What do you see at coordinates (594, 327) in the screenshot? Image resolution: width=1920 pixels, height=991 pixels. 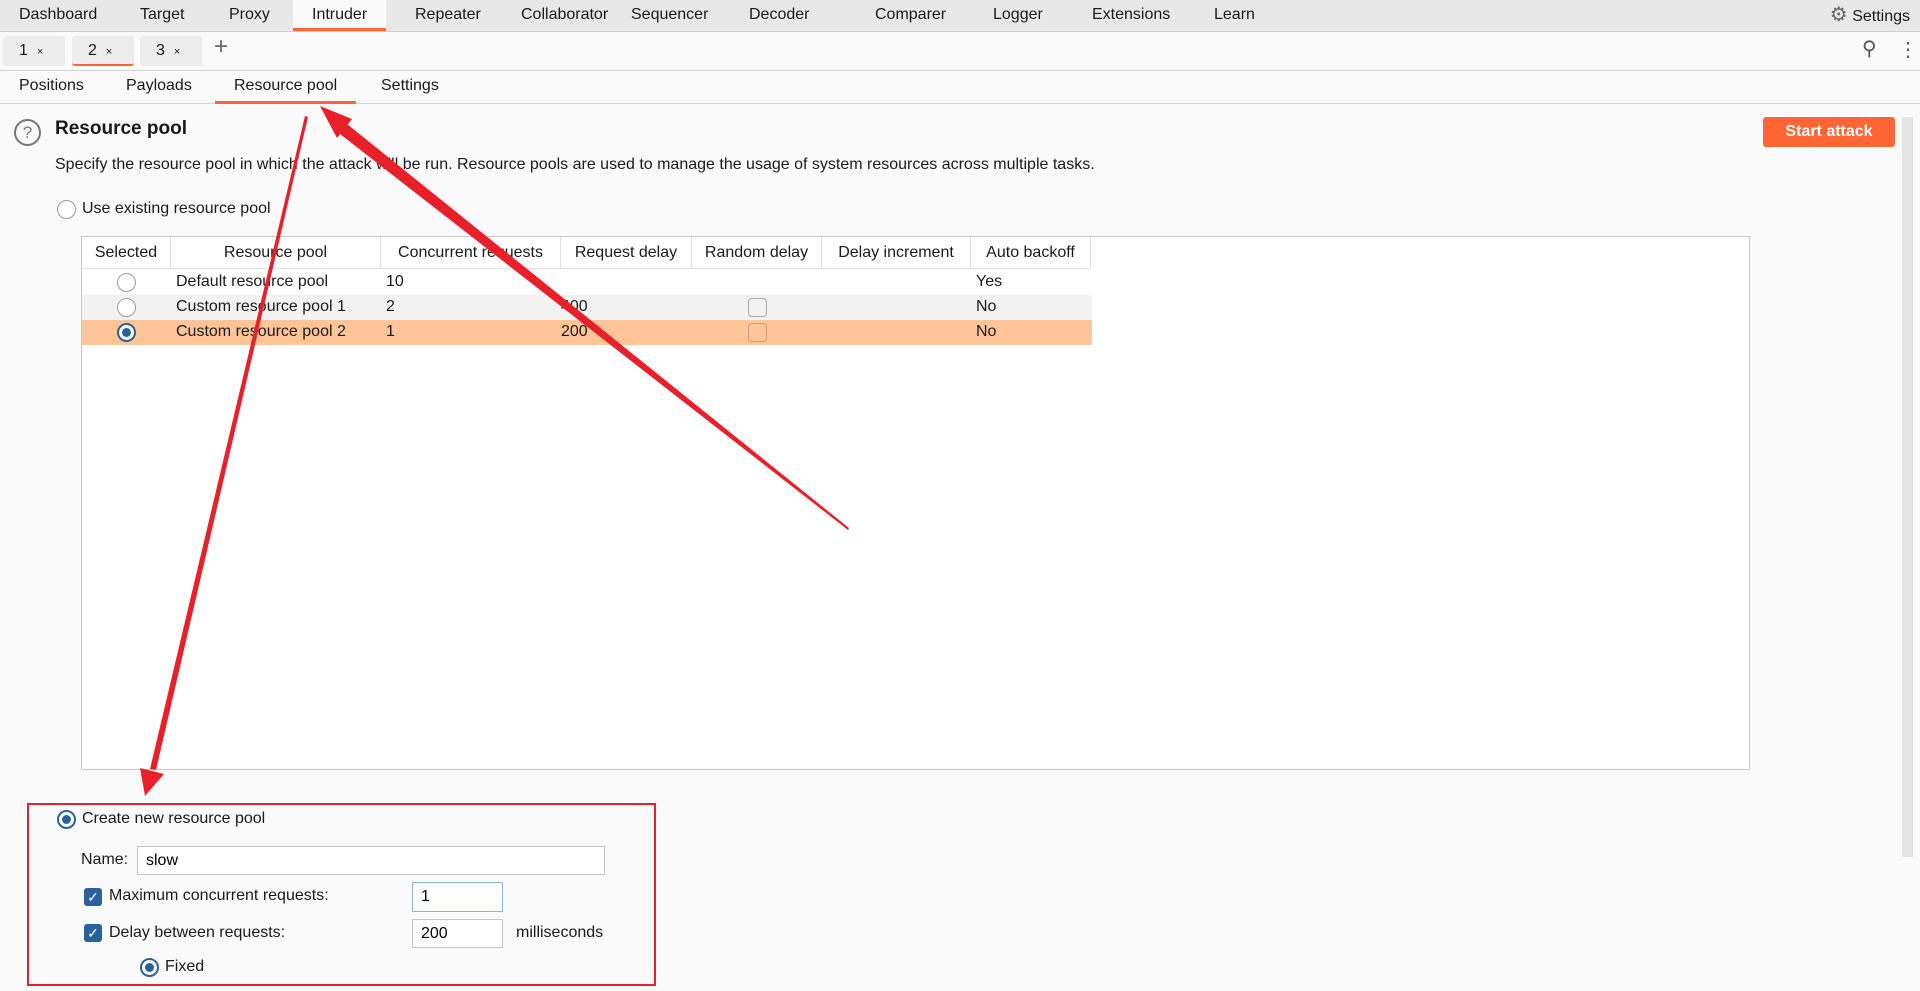 I see `annotation-arrow-up` at bounding box center [594, 327].